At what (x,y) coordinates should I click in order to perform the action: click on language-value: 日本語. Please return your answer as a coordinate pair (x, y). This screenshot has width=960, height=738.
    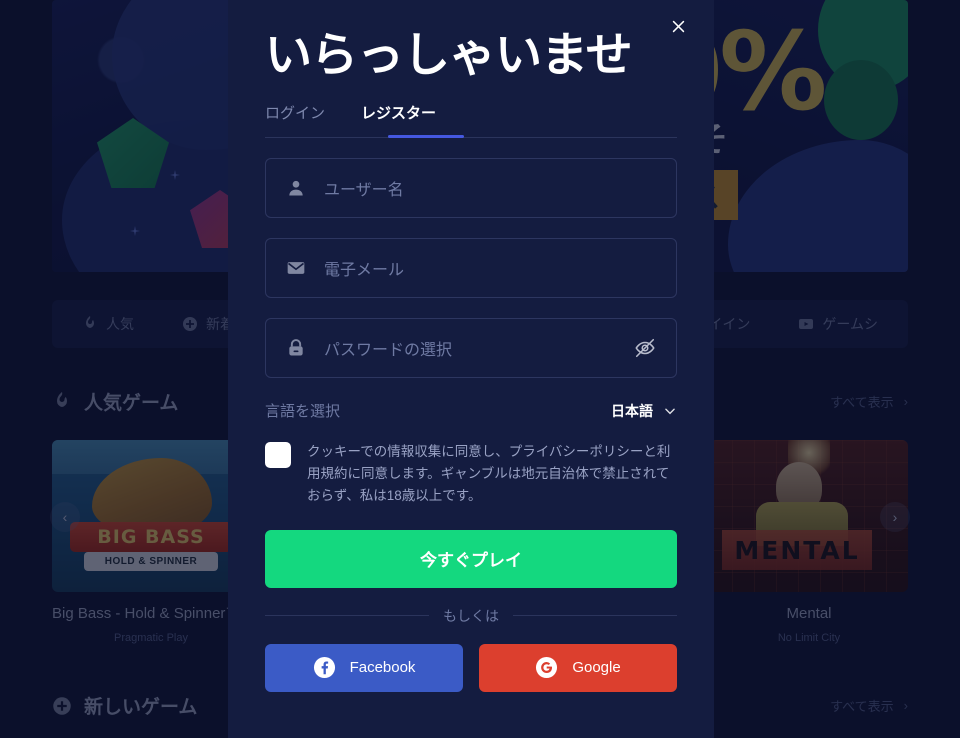
    Looking at the image, I should click on (644, 411).